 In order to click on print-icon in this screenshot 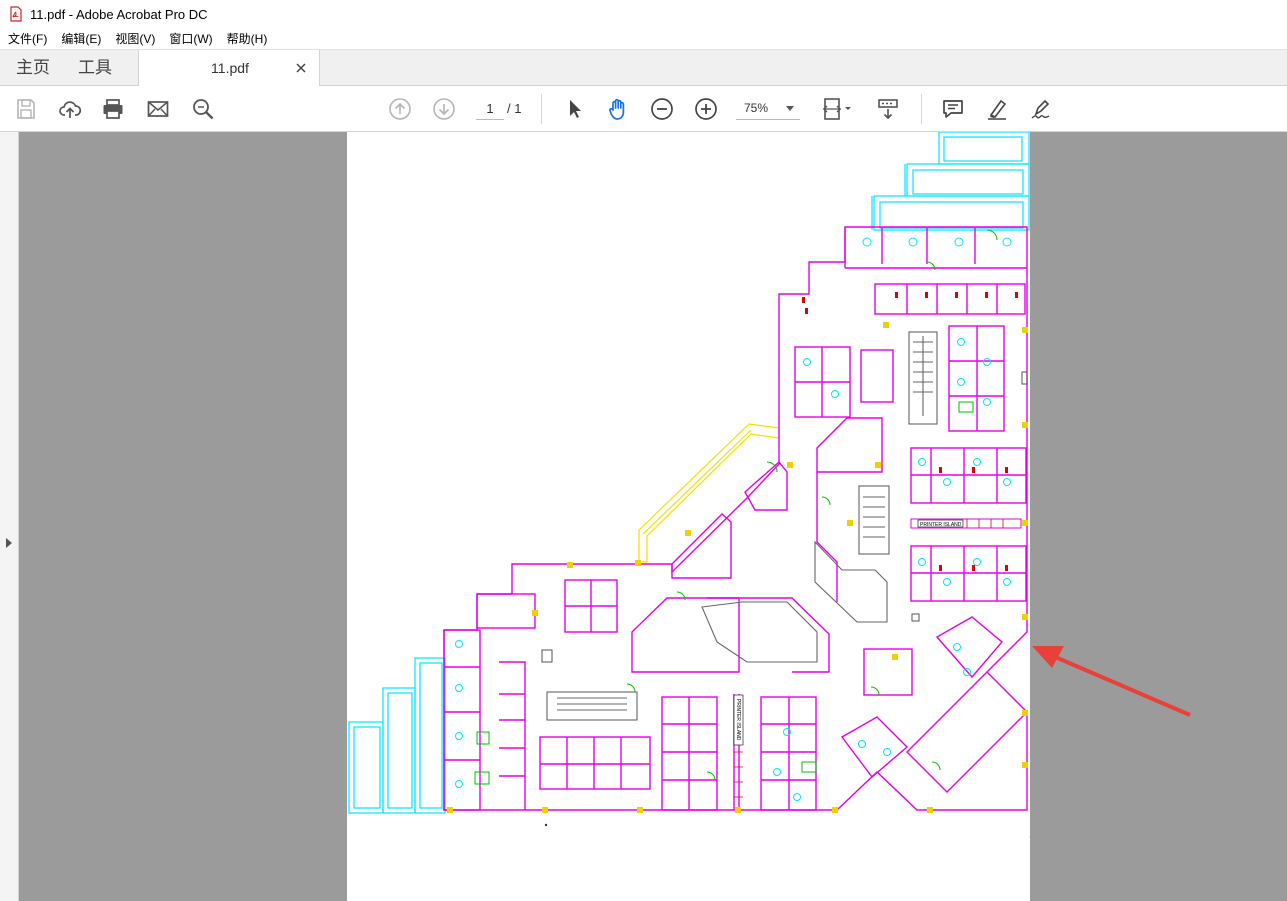, I will do `click(113, 109)`.